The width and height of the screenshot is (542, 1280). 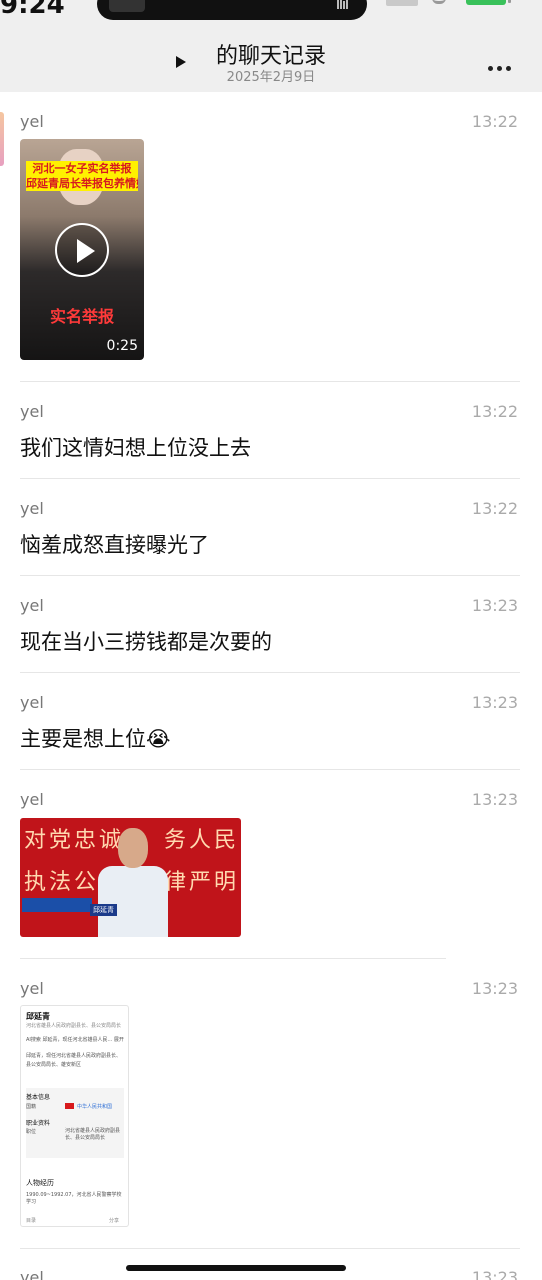 What do you see at coordinates (81, 316) in the screenshot?
I see `video-label: 实名举报` at bounding box center [81, 316].